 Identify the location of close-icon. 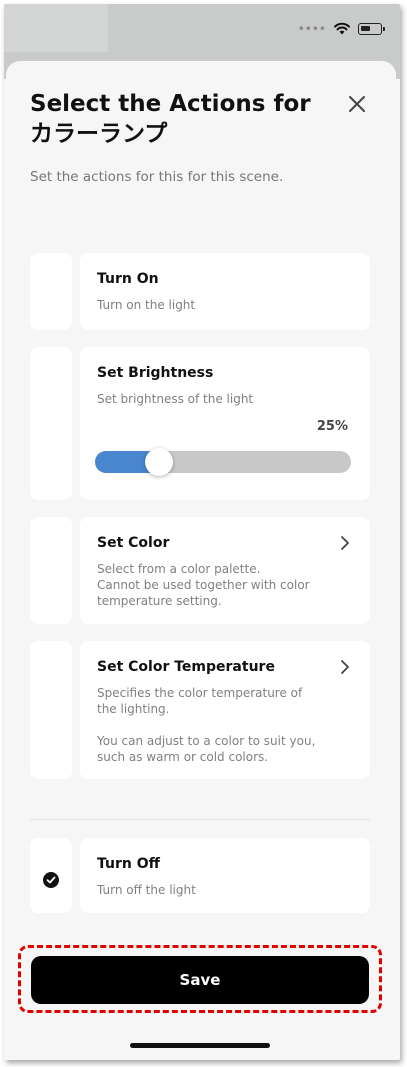
(357, 104).